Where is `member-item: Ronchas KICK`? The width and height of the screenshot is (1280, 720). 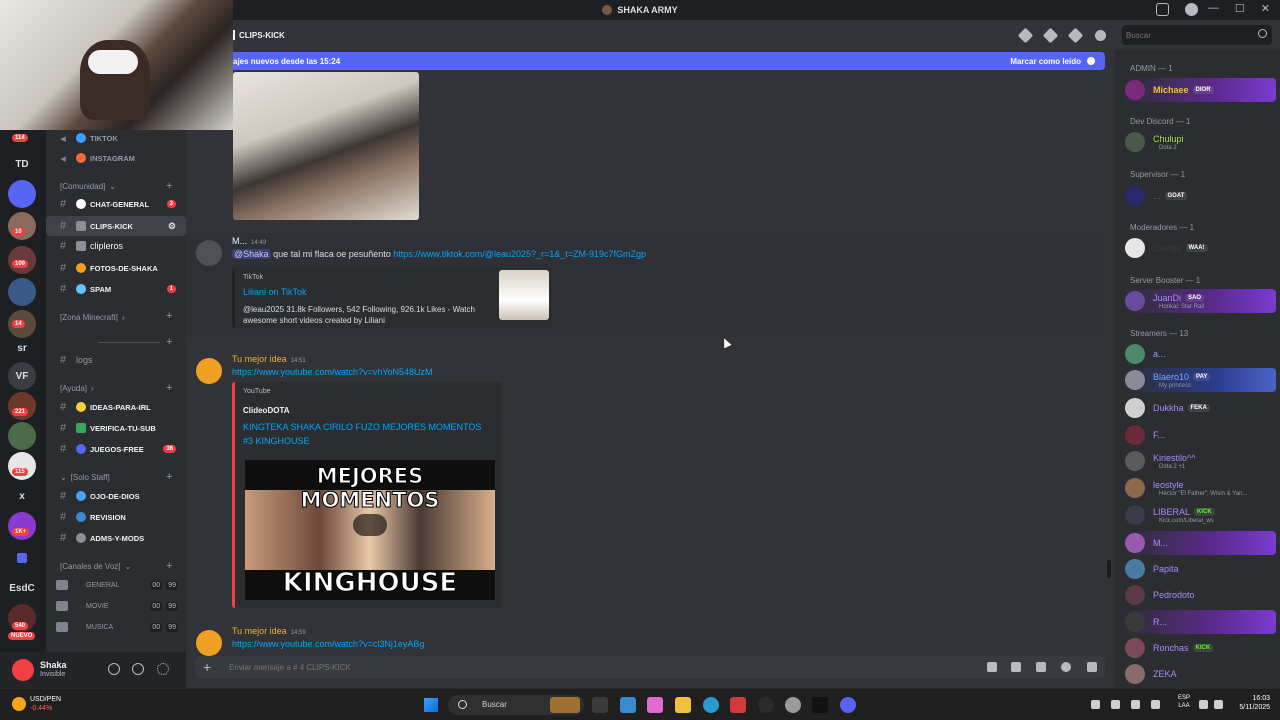 member-item: Ronchas KICK is located at coordinates (1198, 648).